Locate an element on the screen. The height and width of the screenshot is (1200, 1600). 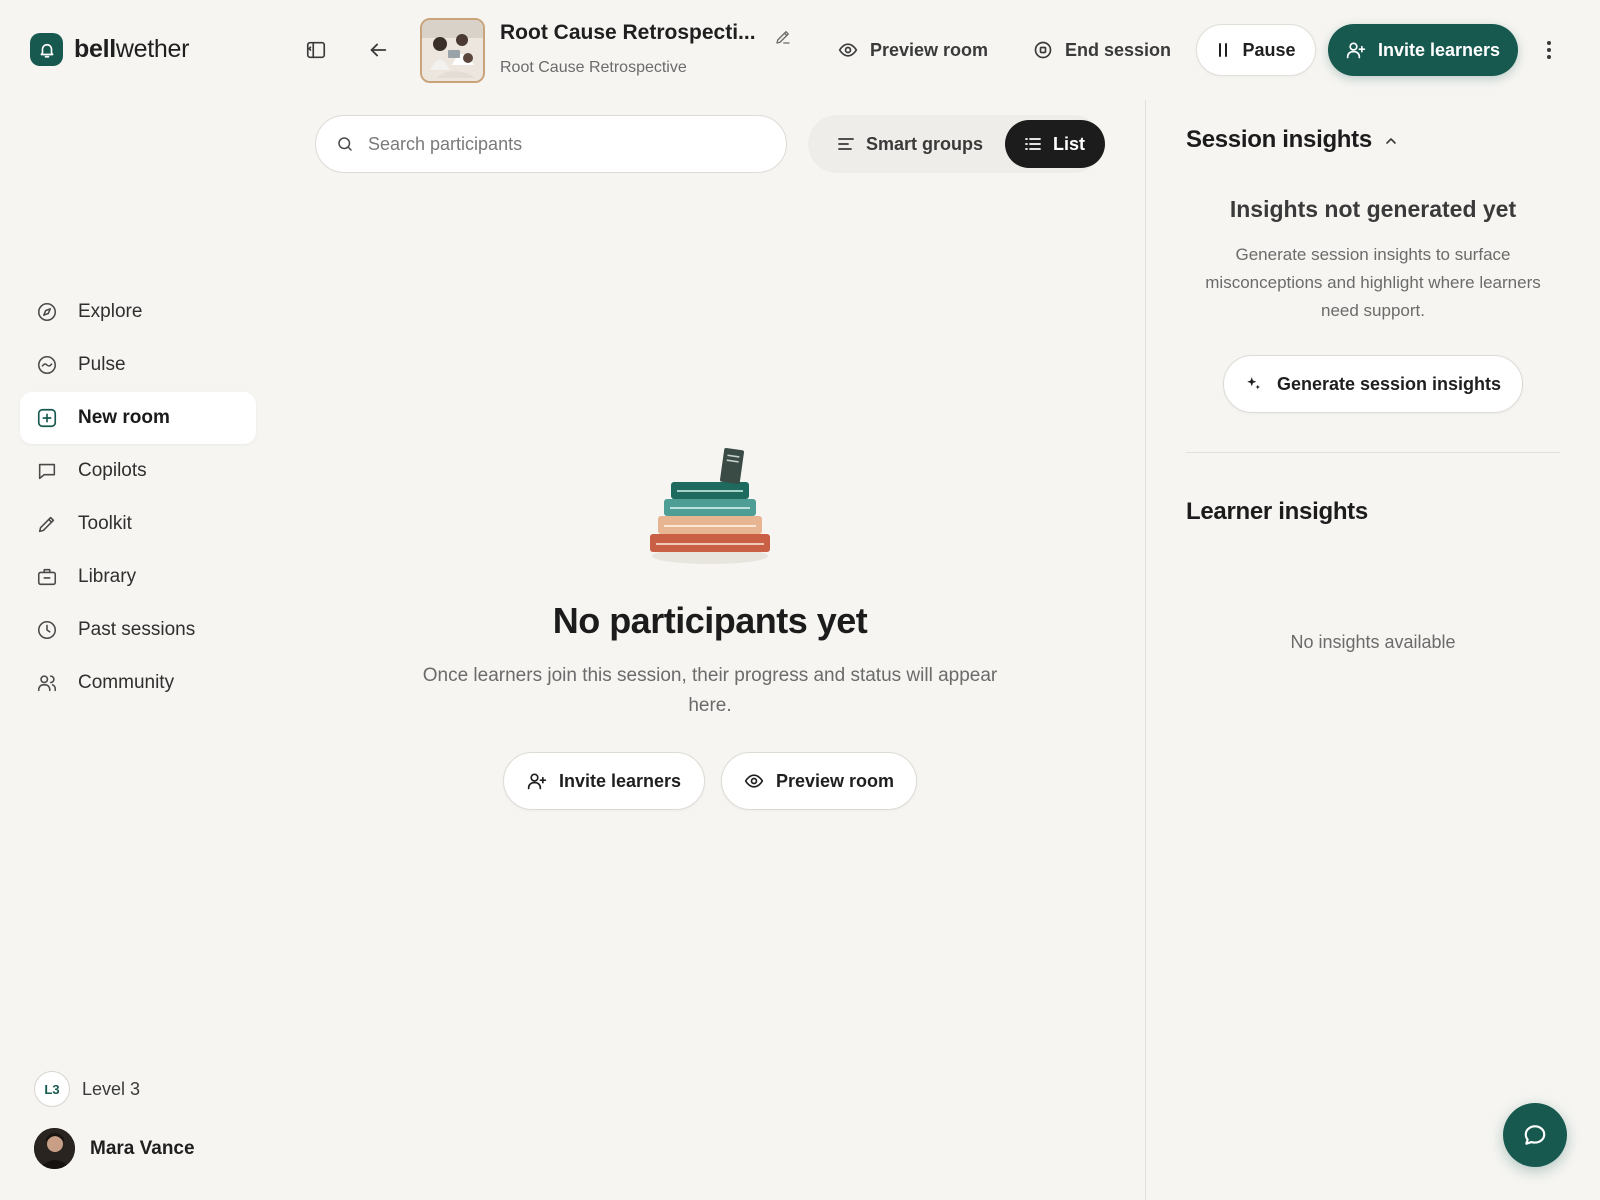
back-arrow-icon is located at coordinates (378, 50).